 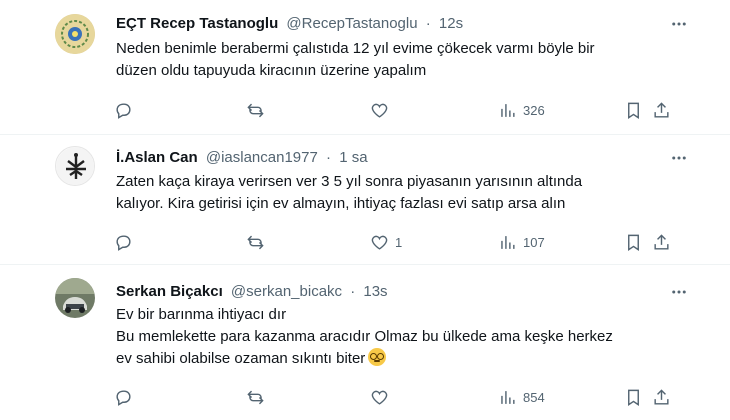 What do you see at coordinates (201, 314) in the screenshot?
I see `tweet-line: Ev bir barınma ihtiyacı dır` at bounding box center [201, 314].